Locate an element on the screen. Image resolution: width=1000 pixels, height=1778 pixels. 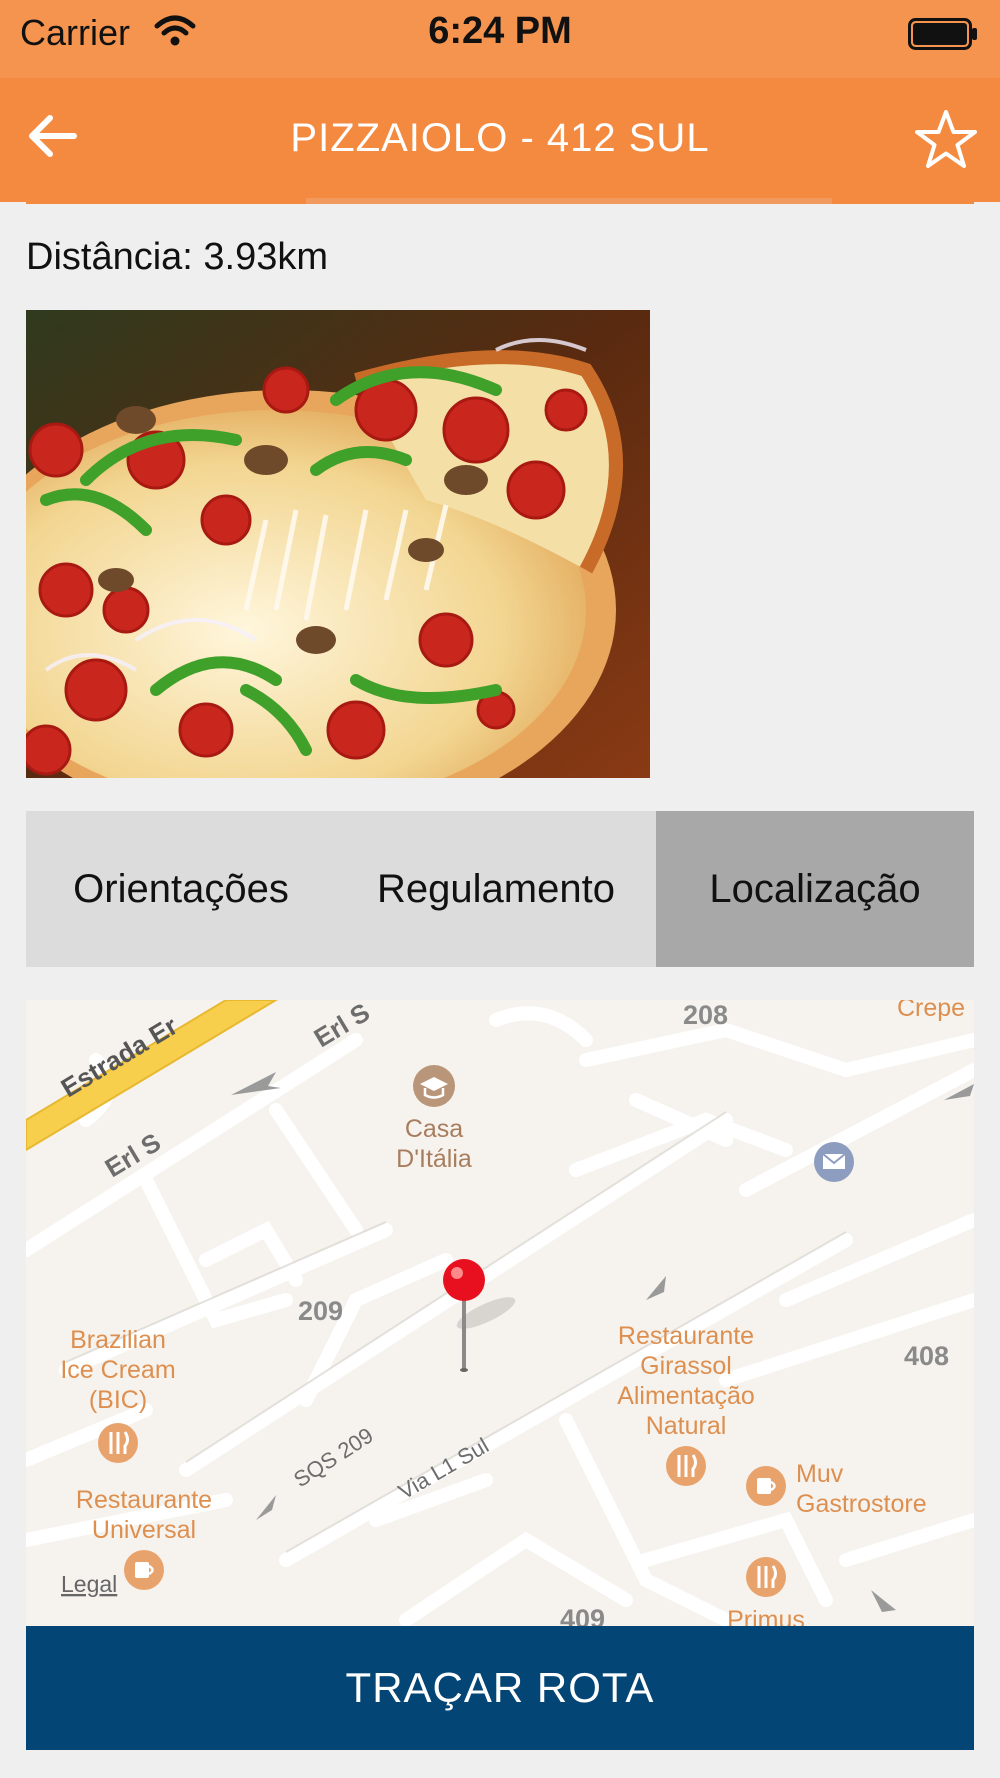
poi-girassol-line2: Girassol is located at coordinates (686, 1366).